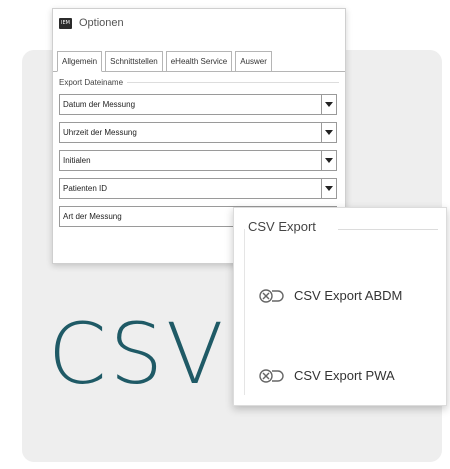 The image size is (450, 469). Describe the element at coordinates (198, 160) in the screenshot. I see `export-field-select: Initialen` at that location.